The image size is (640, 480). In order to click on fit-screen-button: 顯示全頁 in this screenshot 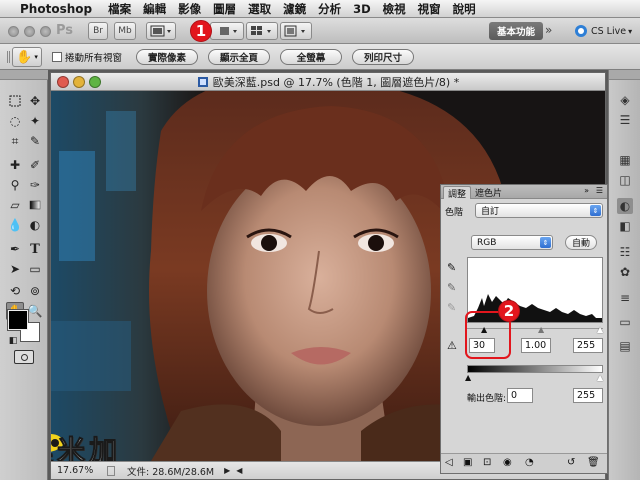, I will do `click(239, 57)`.